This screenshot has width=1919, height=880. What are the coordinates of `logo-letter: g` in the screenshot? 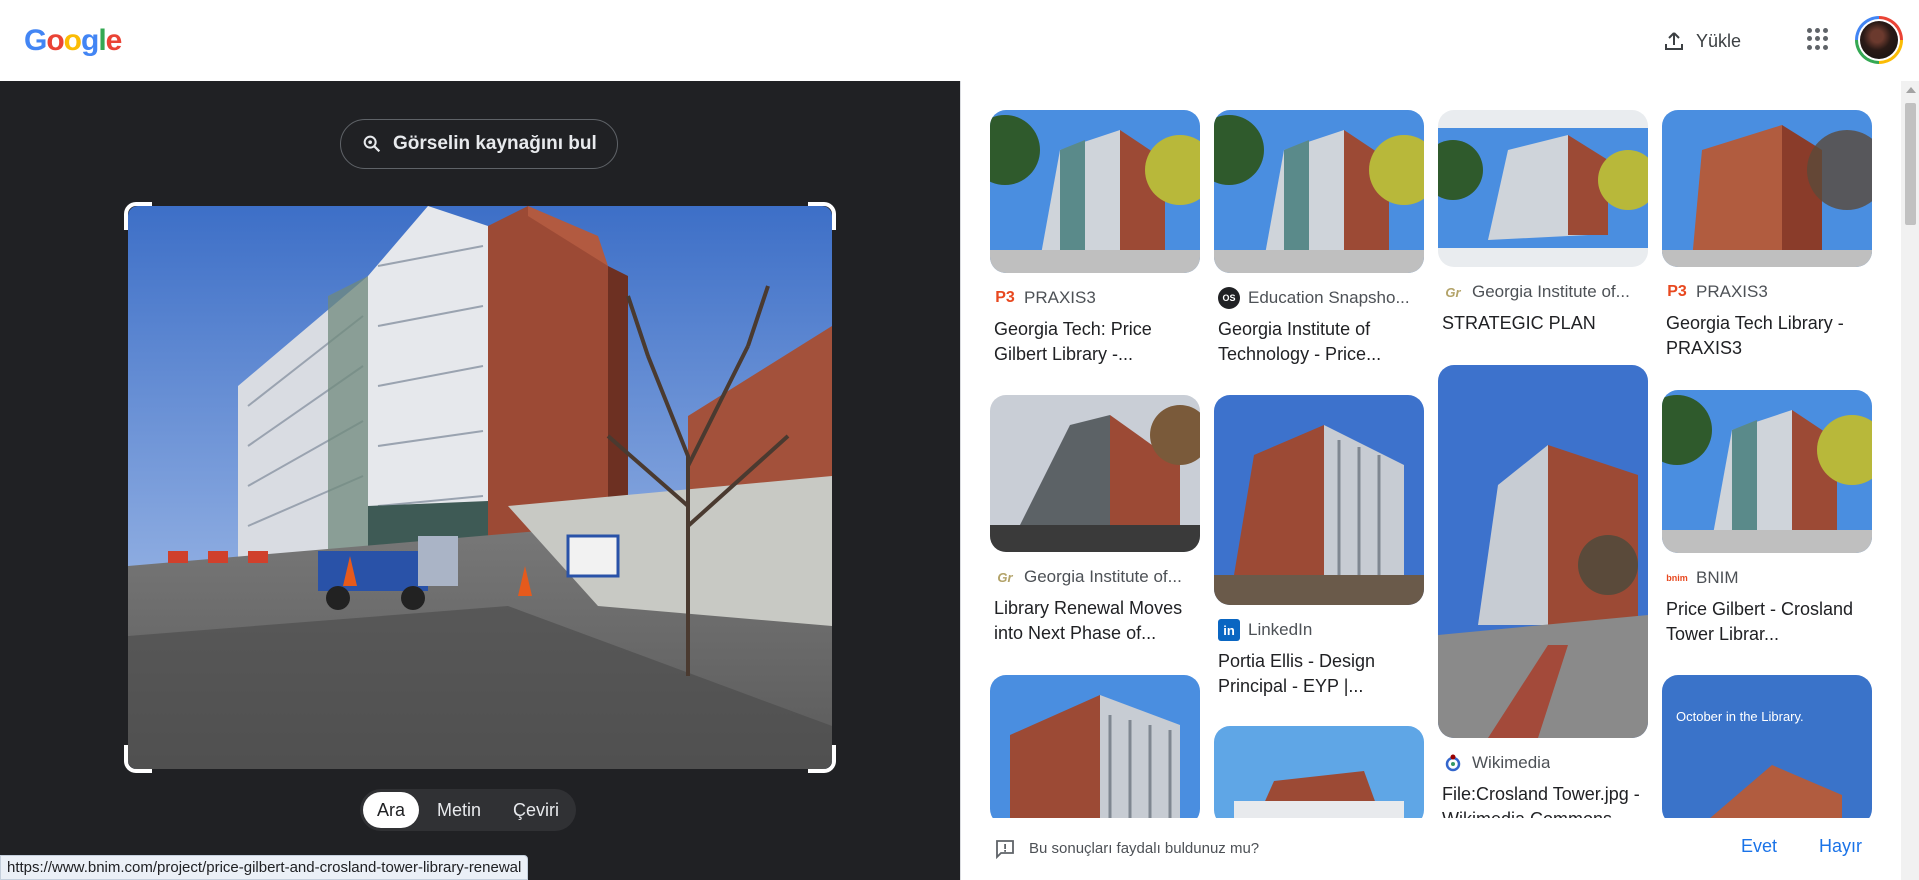 It's located at (90, 40).